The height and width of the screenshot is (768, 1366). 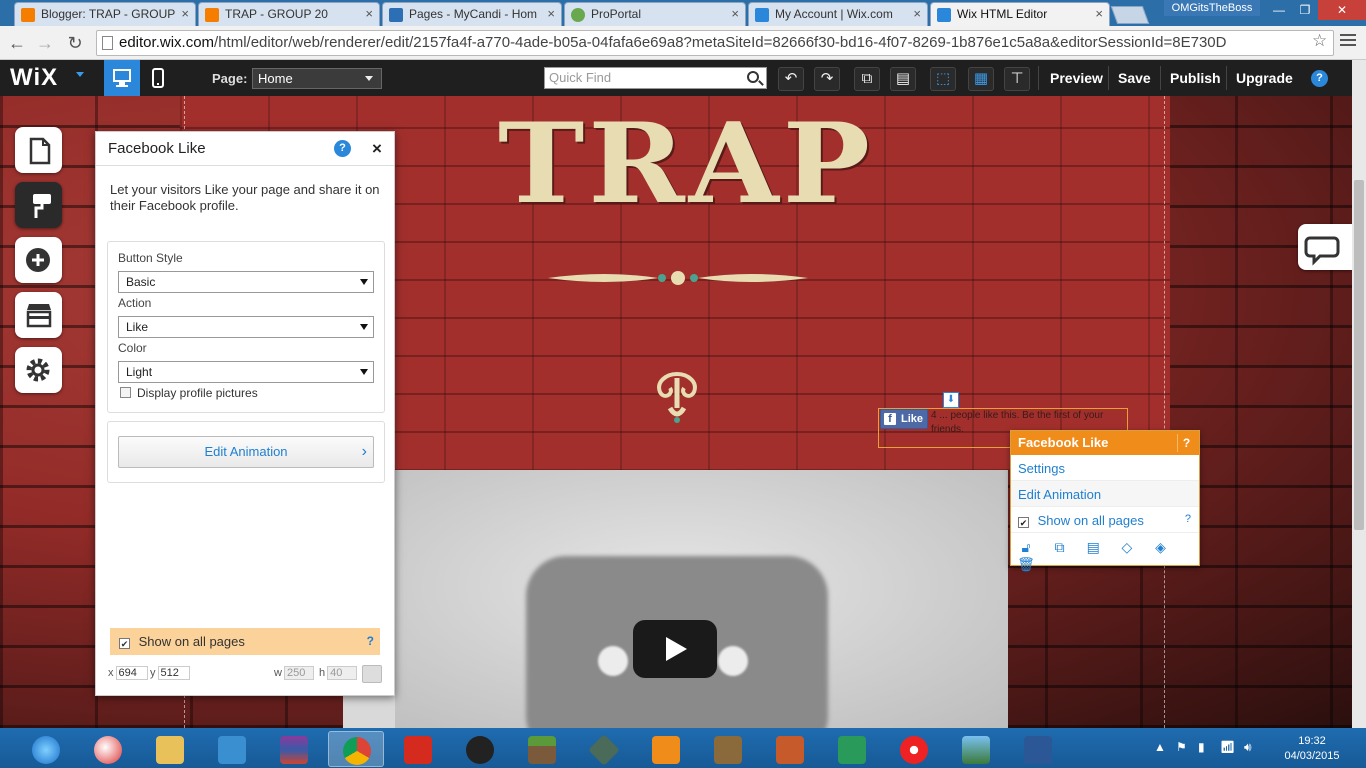 I want to click on gridlines-button: ⬚, so click(x=943, y=79).